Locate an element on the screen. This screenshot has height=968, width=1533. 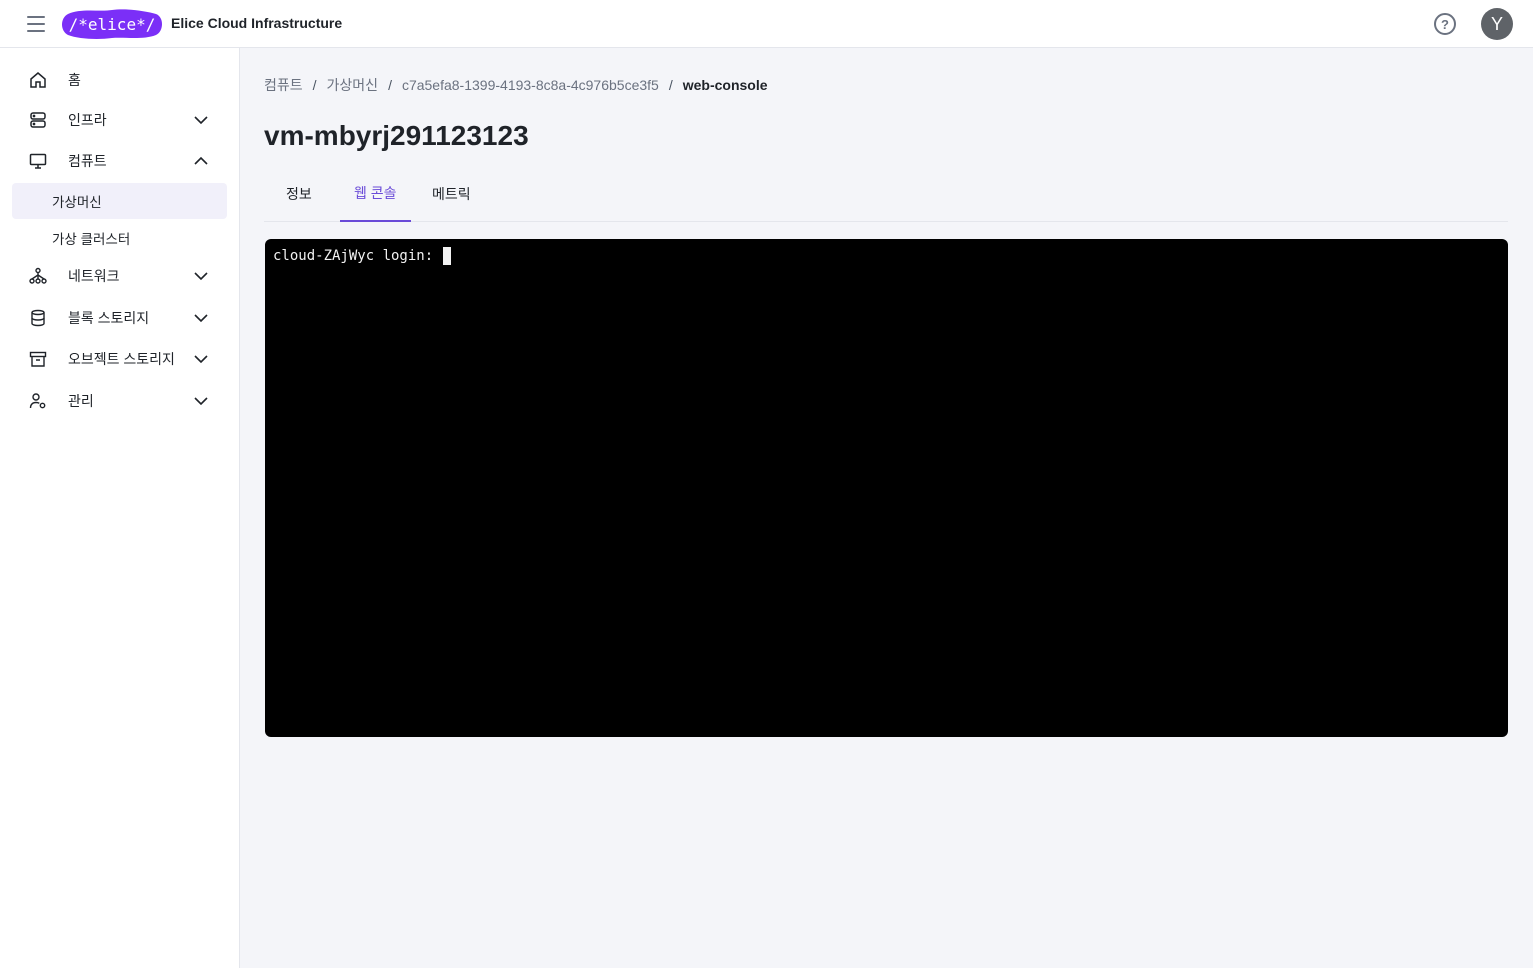
archive-icon is located at coordinates (38, 359).